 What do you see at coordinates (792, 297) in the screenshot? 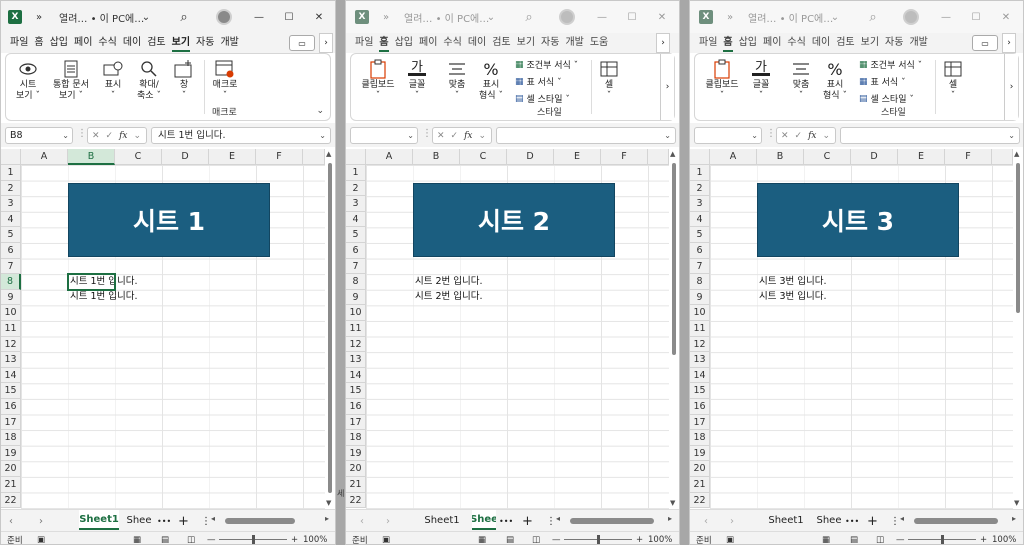
I see `cell-b9: 시트 3번 입니다.` at bounding box center [792, 297].